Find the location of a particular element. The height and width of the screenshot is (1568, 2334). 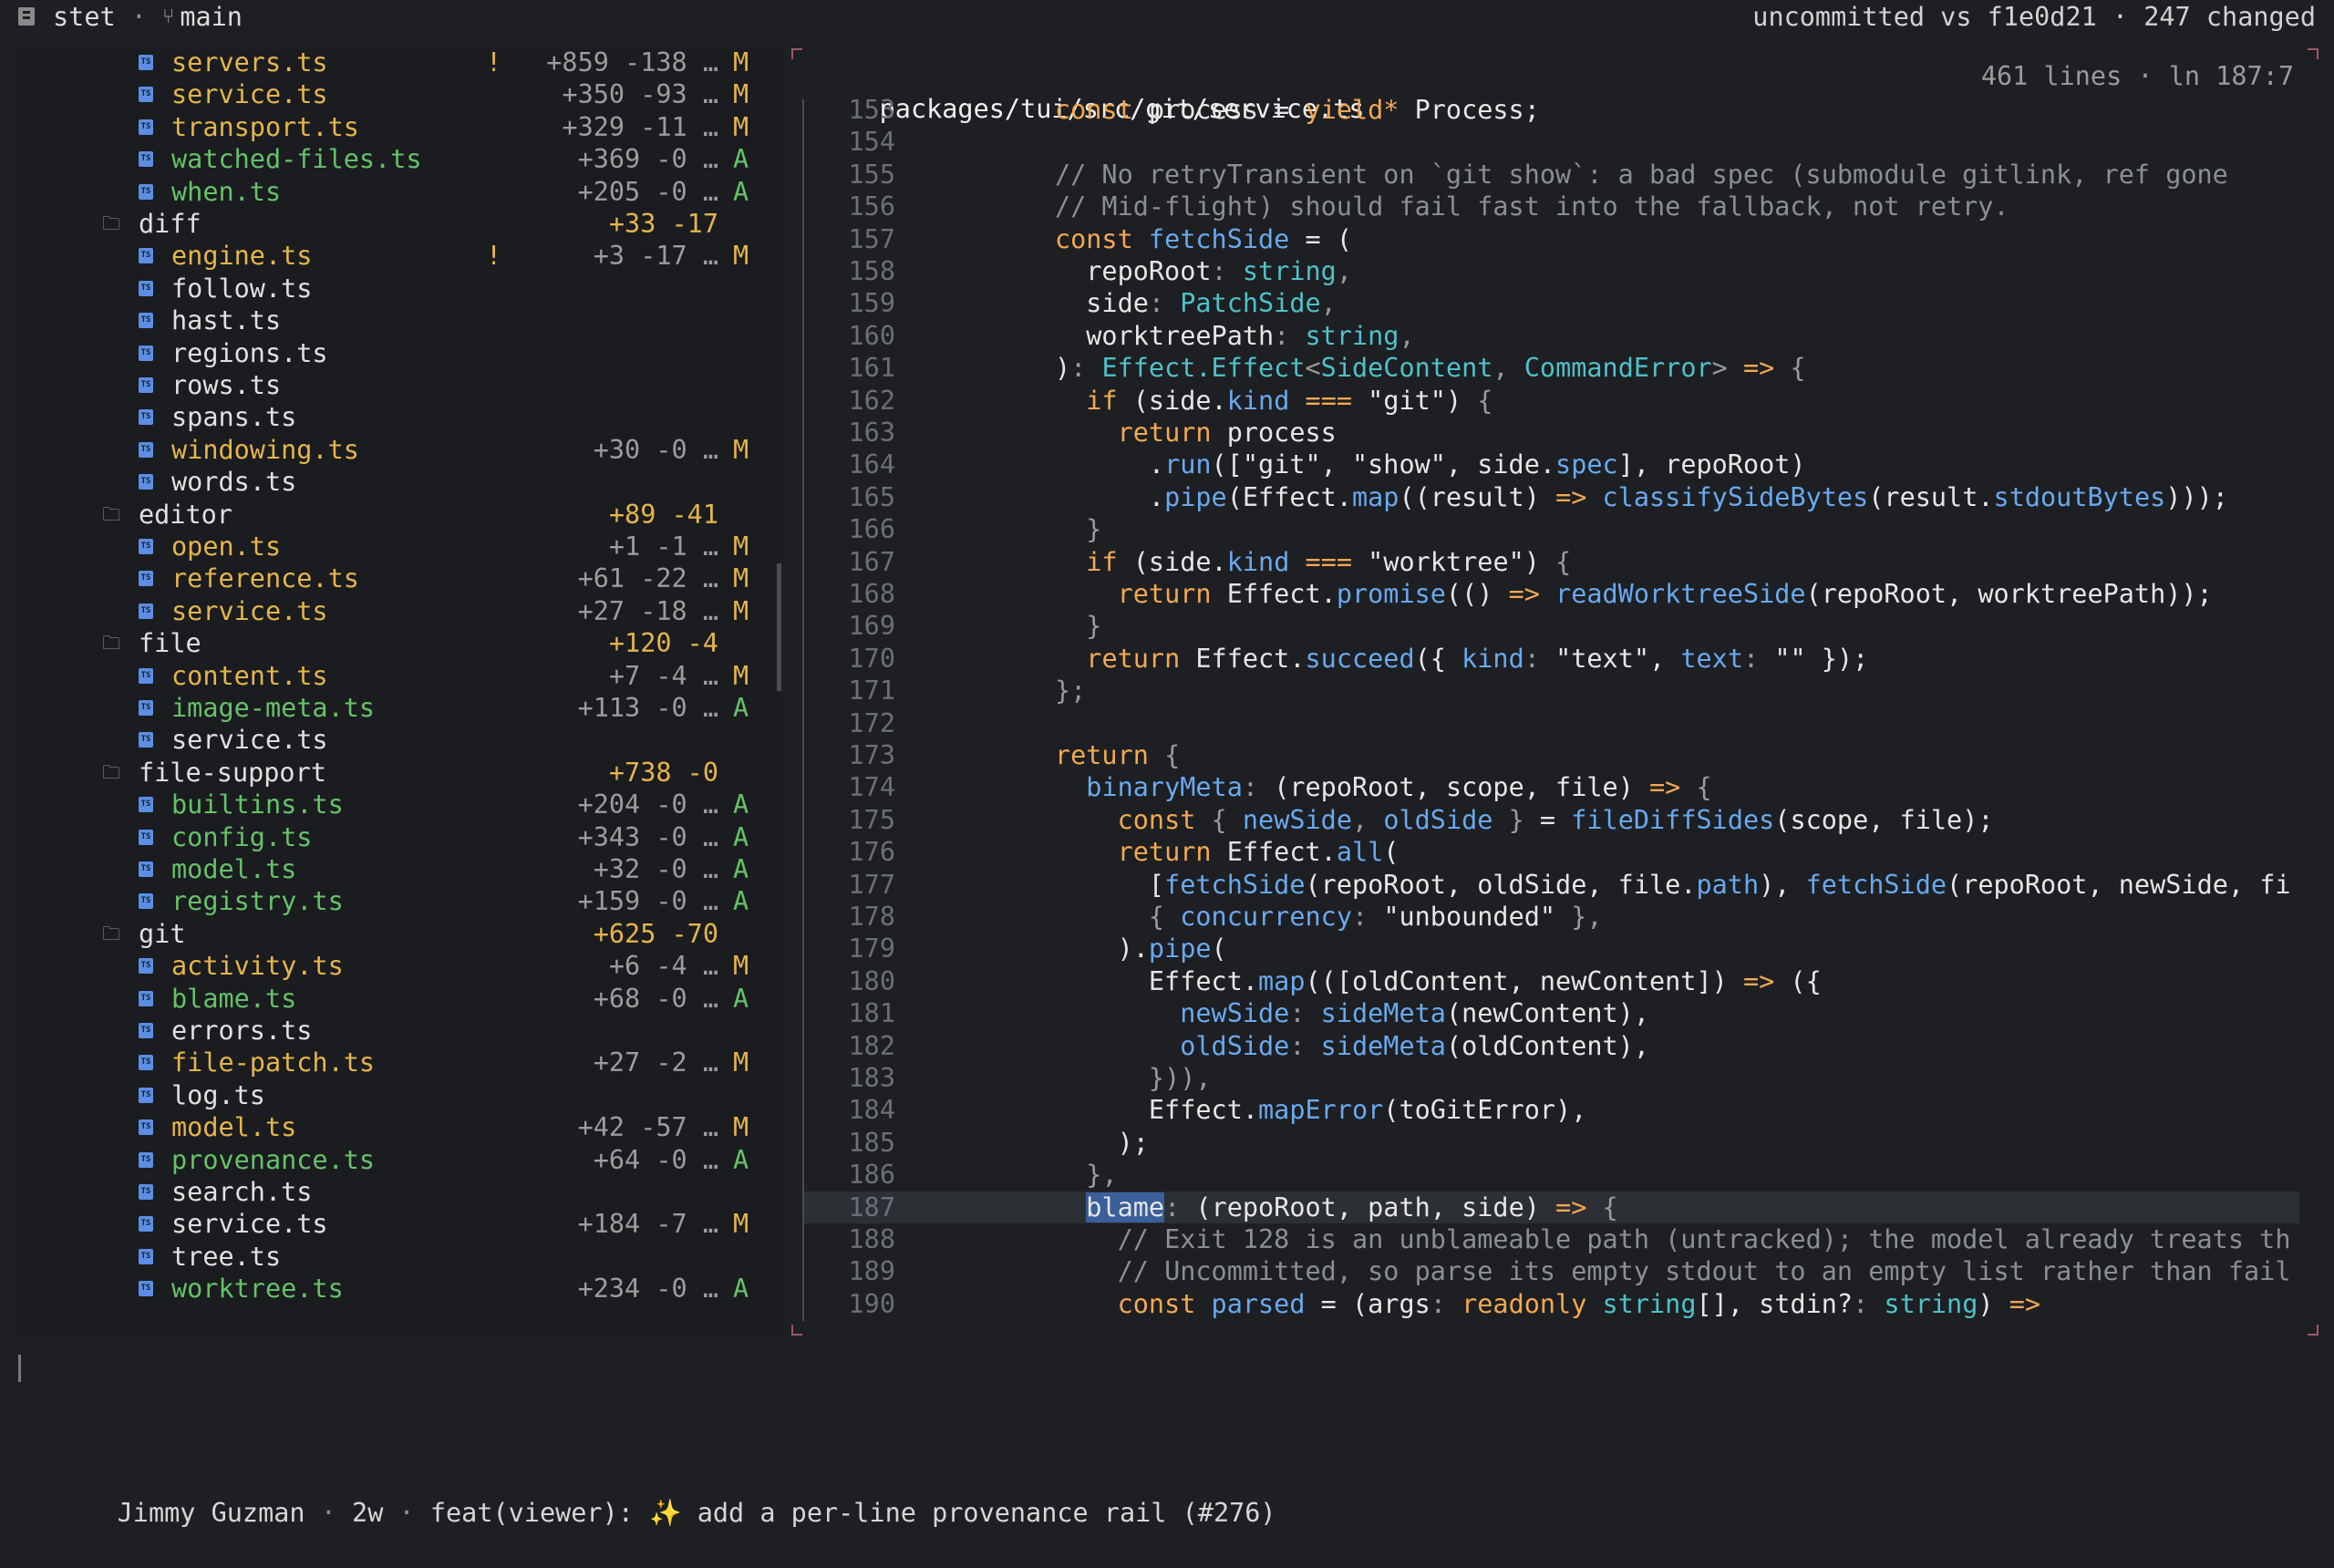

tree-file: TS file-patch.ts +27 -2 … M is located at coordinates (399, 1062).